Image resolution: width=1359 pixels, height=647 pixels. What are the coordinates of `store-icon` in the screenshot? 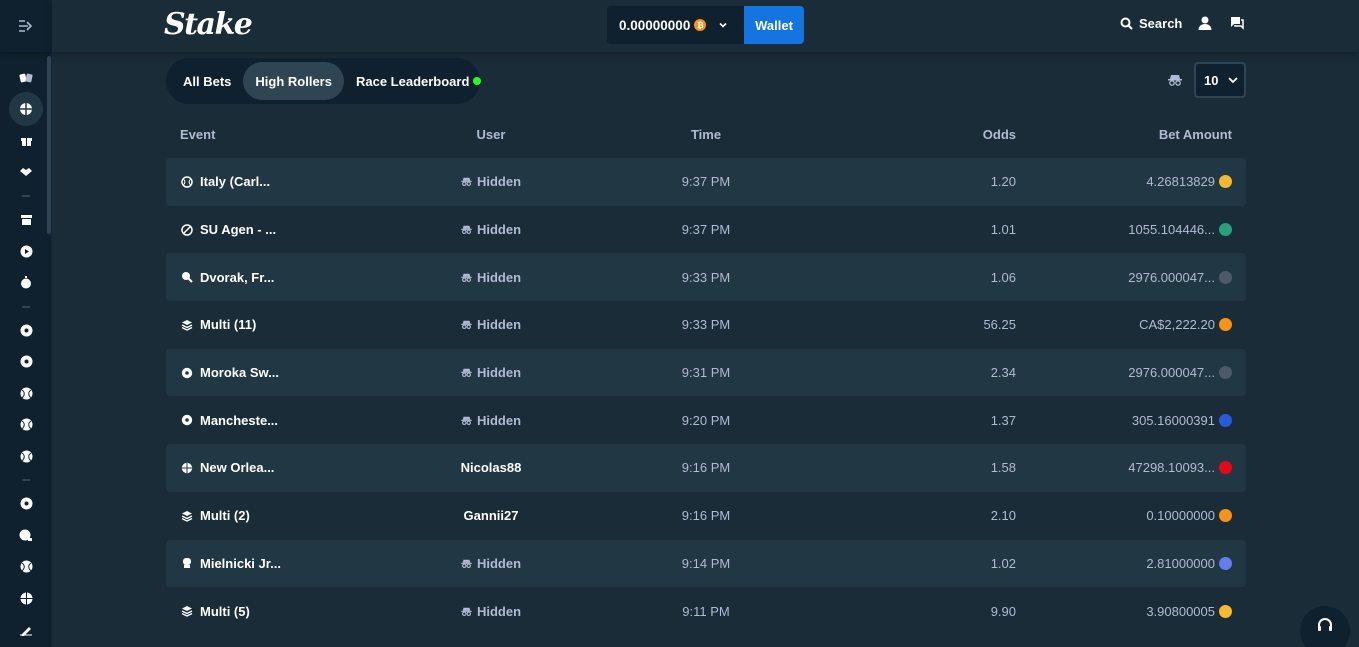 It's located at (26, 219).